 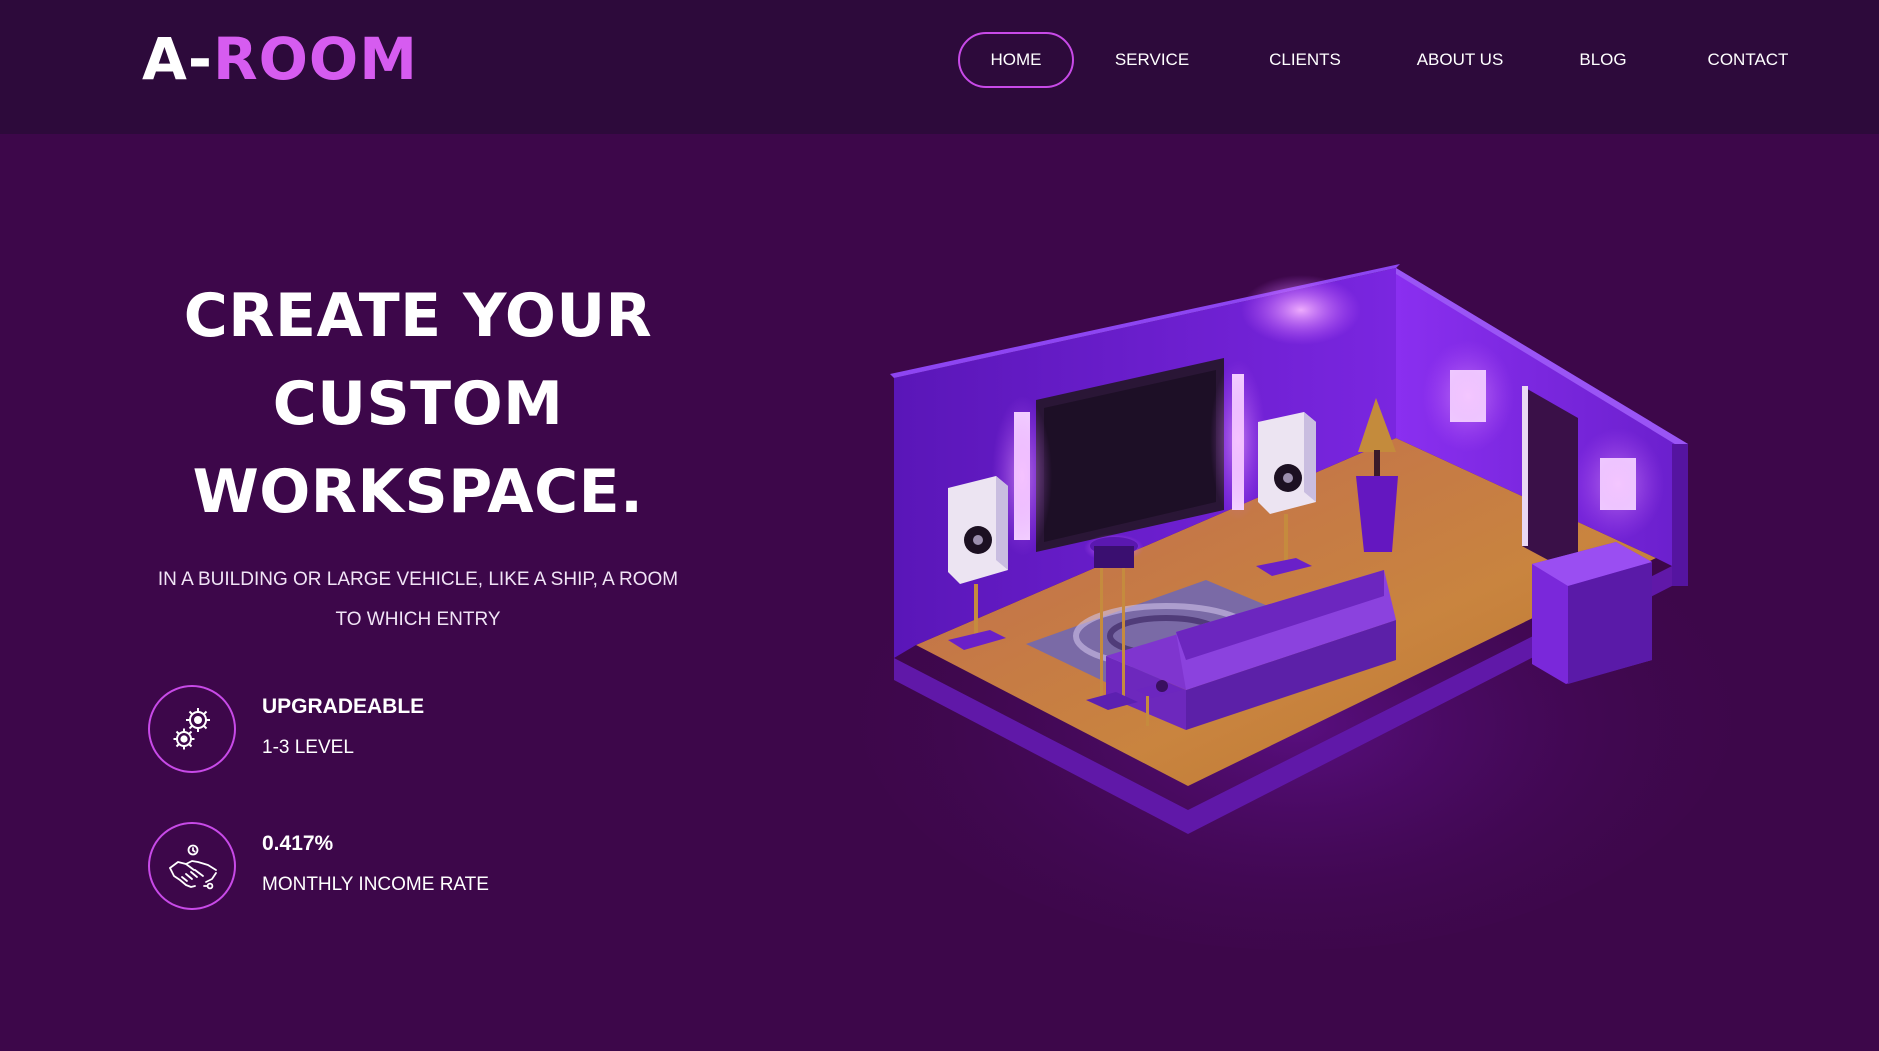 I want to click on feature-title: 0.417%, so click(x=298, y=843).